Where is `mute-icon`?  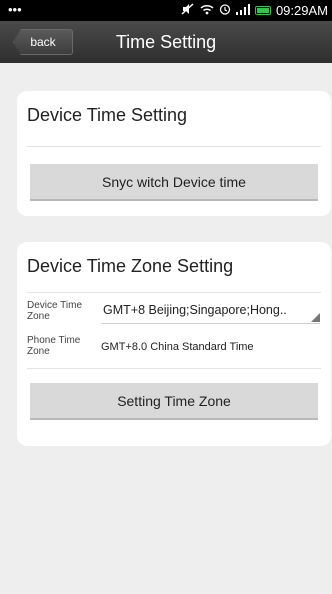
mute-icon is located at coordinates (188, 10).